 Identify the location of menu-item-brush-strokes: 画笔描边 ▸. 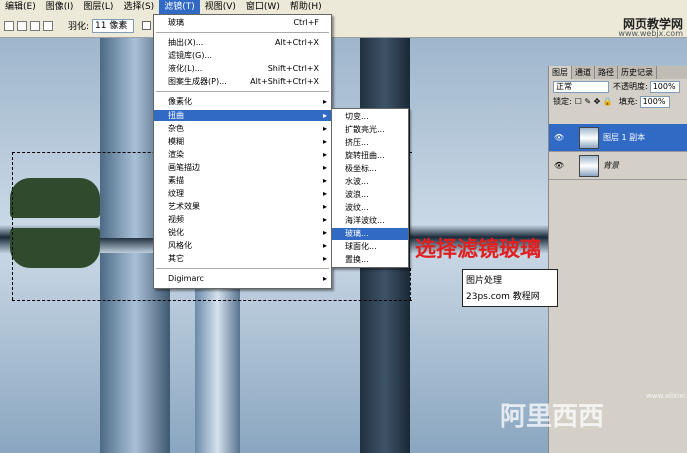
(242, 167).